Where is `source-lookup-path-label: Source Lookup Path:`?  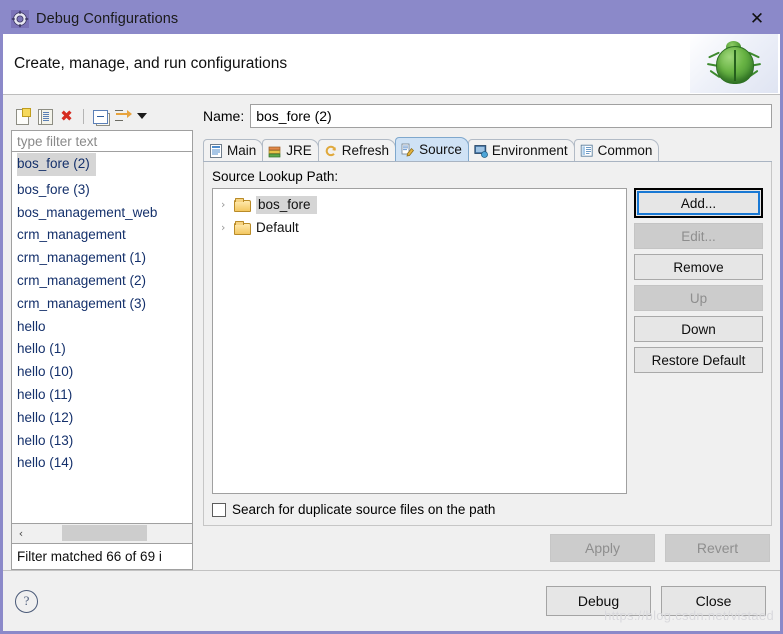
source-lookup-path-label: Source Lookup Path: is located at coordinates (275, 176).